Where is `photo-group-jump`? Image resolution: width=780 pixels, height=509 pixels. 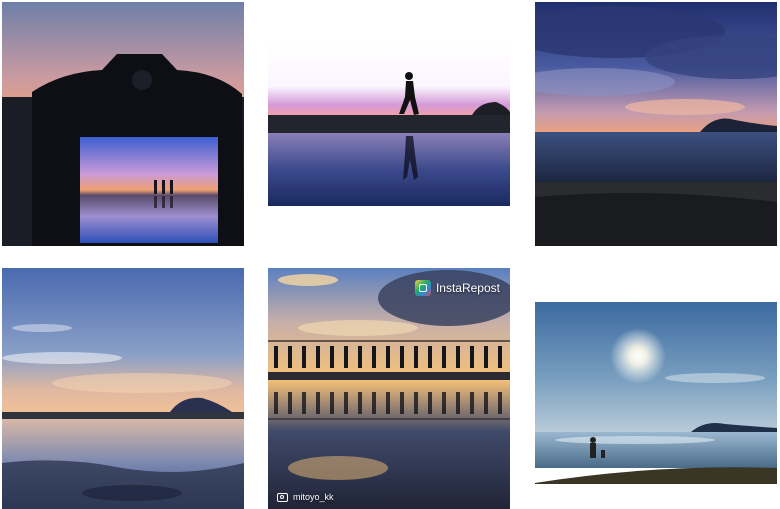 photo-group-jump is located at coordinates (389, 388).